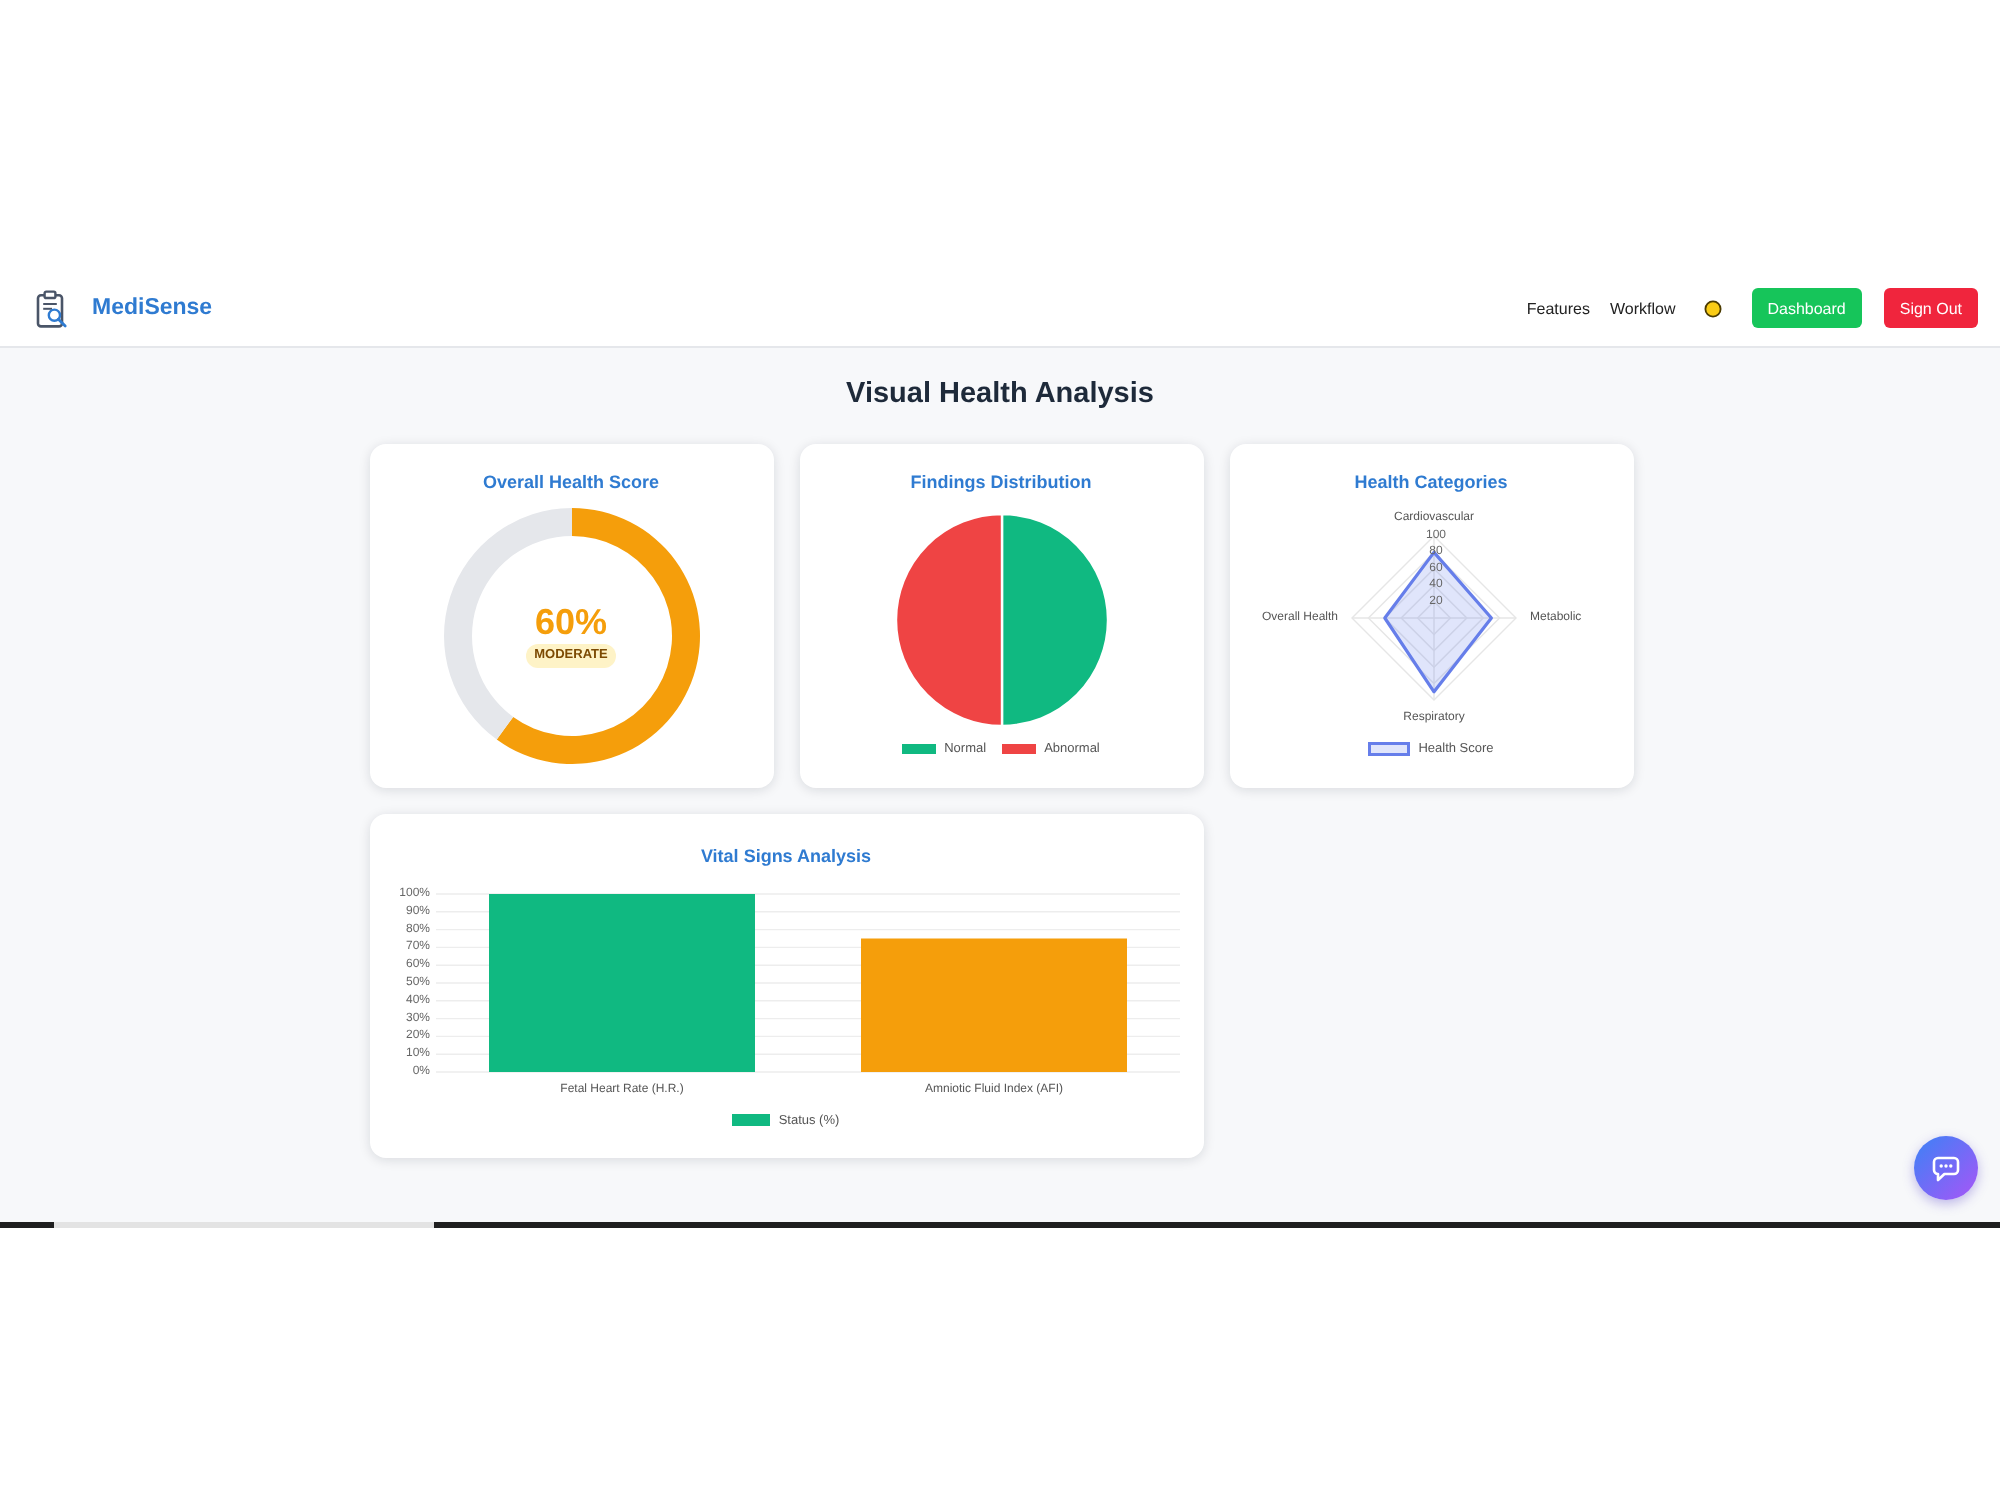 This screenshot has width=2000, height=1500. What do you see at coordinates (1930, 308) in the screenshot?
I see `sign-out-button: Sign Out` at bounding box center [1930, 308].